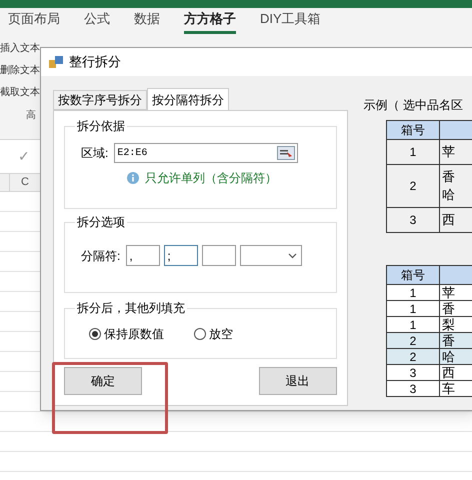 This screenshot has height=480, width=472. Describe the element at coordinates (211, 178) in the screenshot. I see `hint-text: 只允许单列（含分隔符）` at that location.